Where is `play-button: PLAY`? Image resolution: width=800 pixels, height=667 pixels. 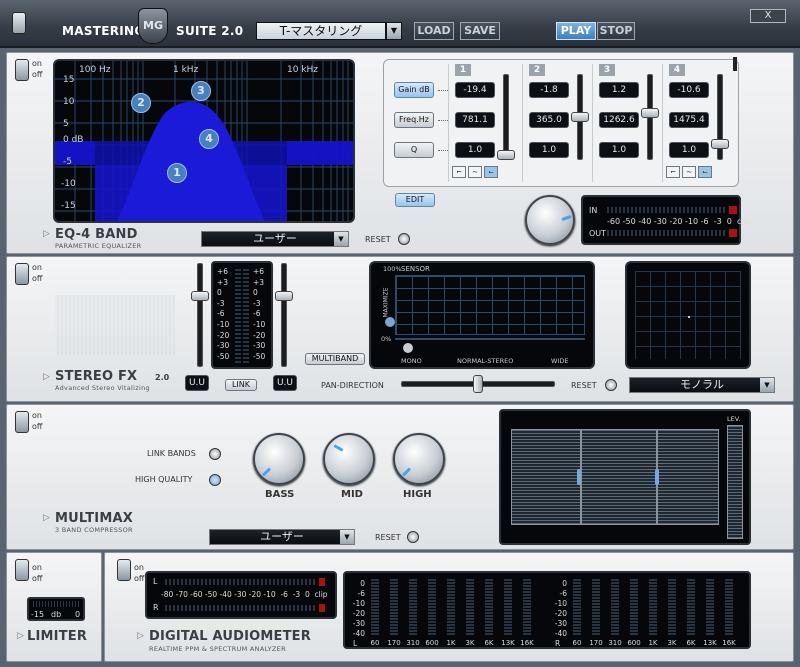 play-button: PLAY is located at coordinates (576, 31).